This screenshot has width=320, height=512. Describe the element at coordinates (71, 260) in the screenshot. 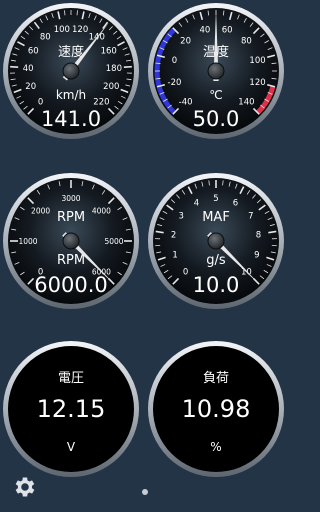

I see `rpm-unit: RPM` at that location.